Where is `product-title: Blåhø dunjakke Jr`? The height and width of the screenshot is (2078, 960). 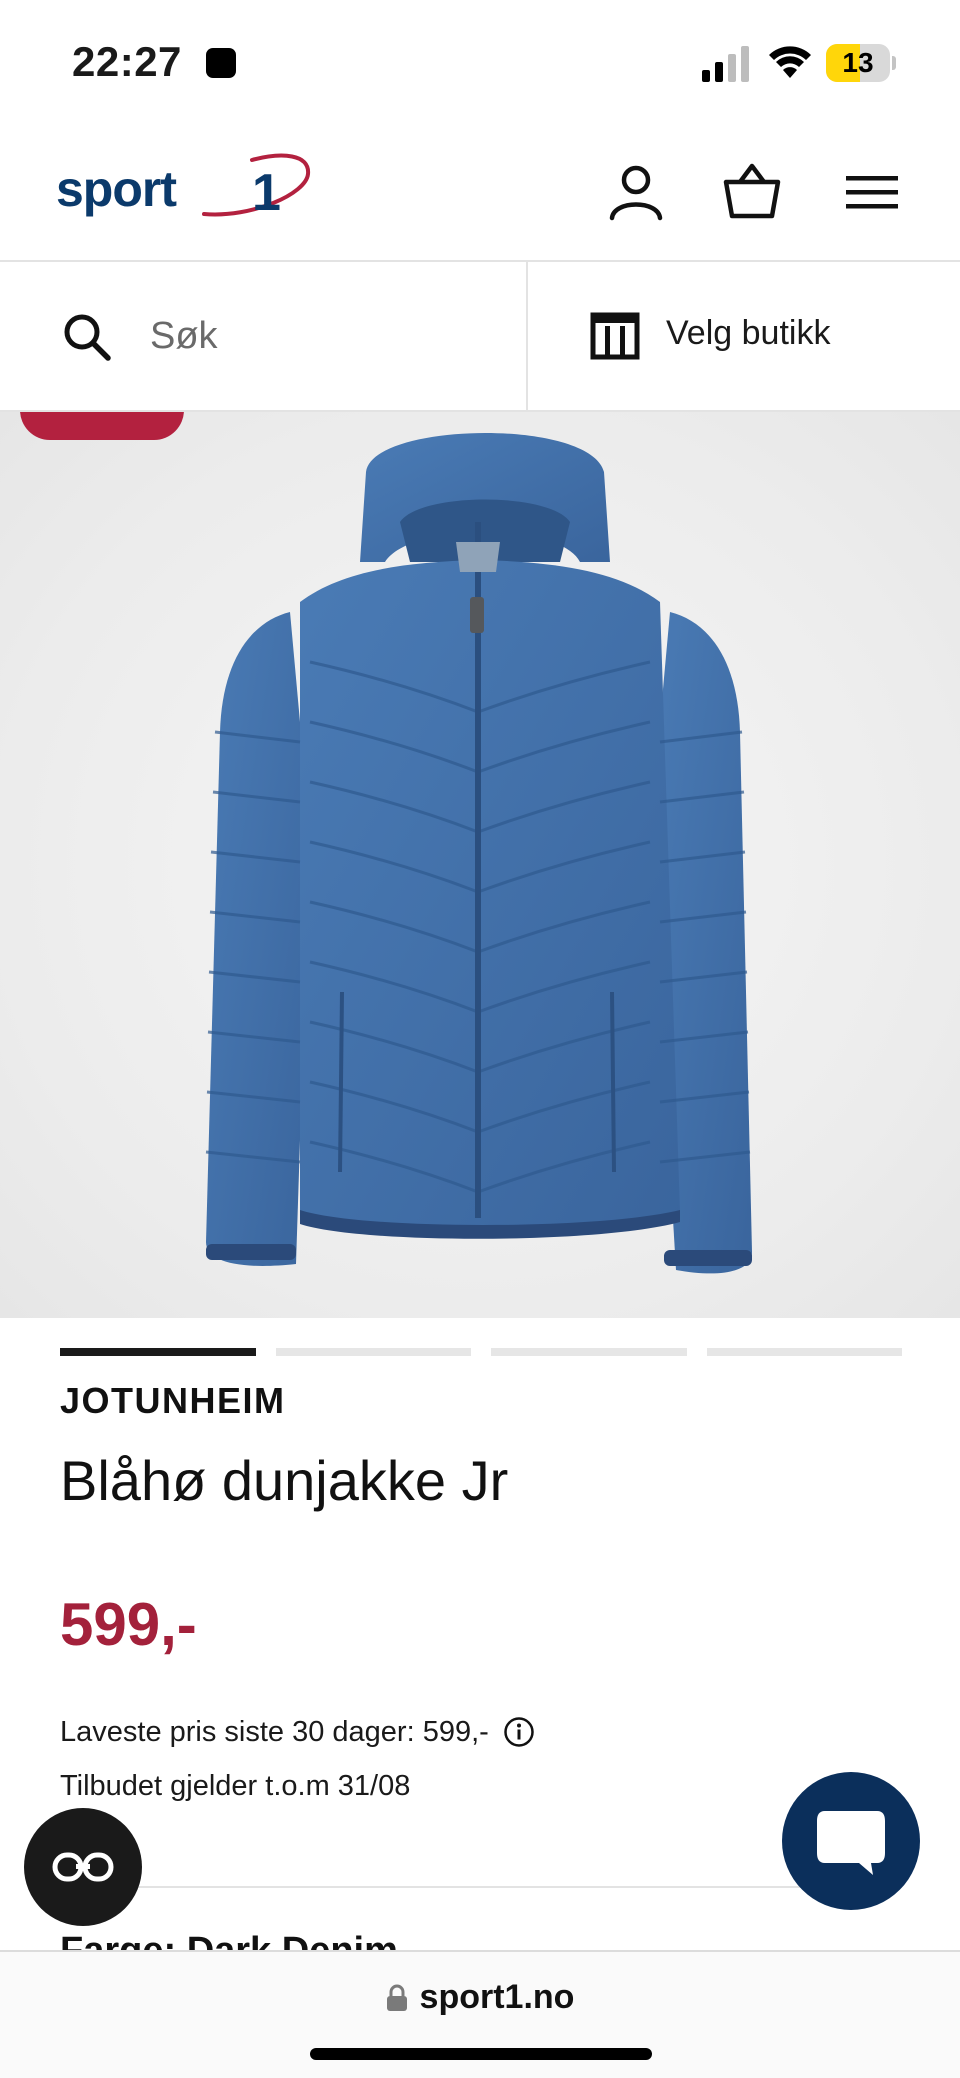
product-title: Blåhø dunjakke Jr is located at coordinates (284, 1480).